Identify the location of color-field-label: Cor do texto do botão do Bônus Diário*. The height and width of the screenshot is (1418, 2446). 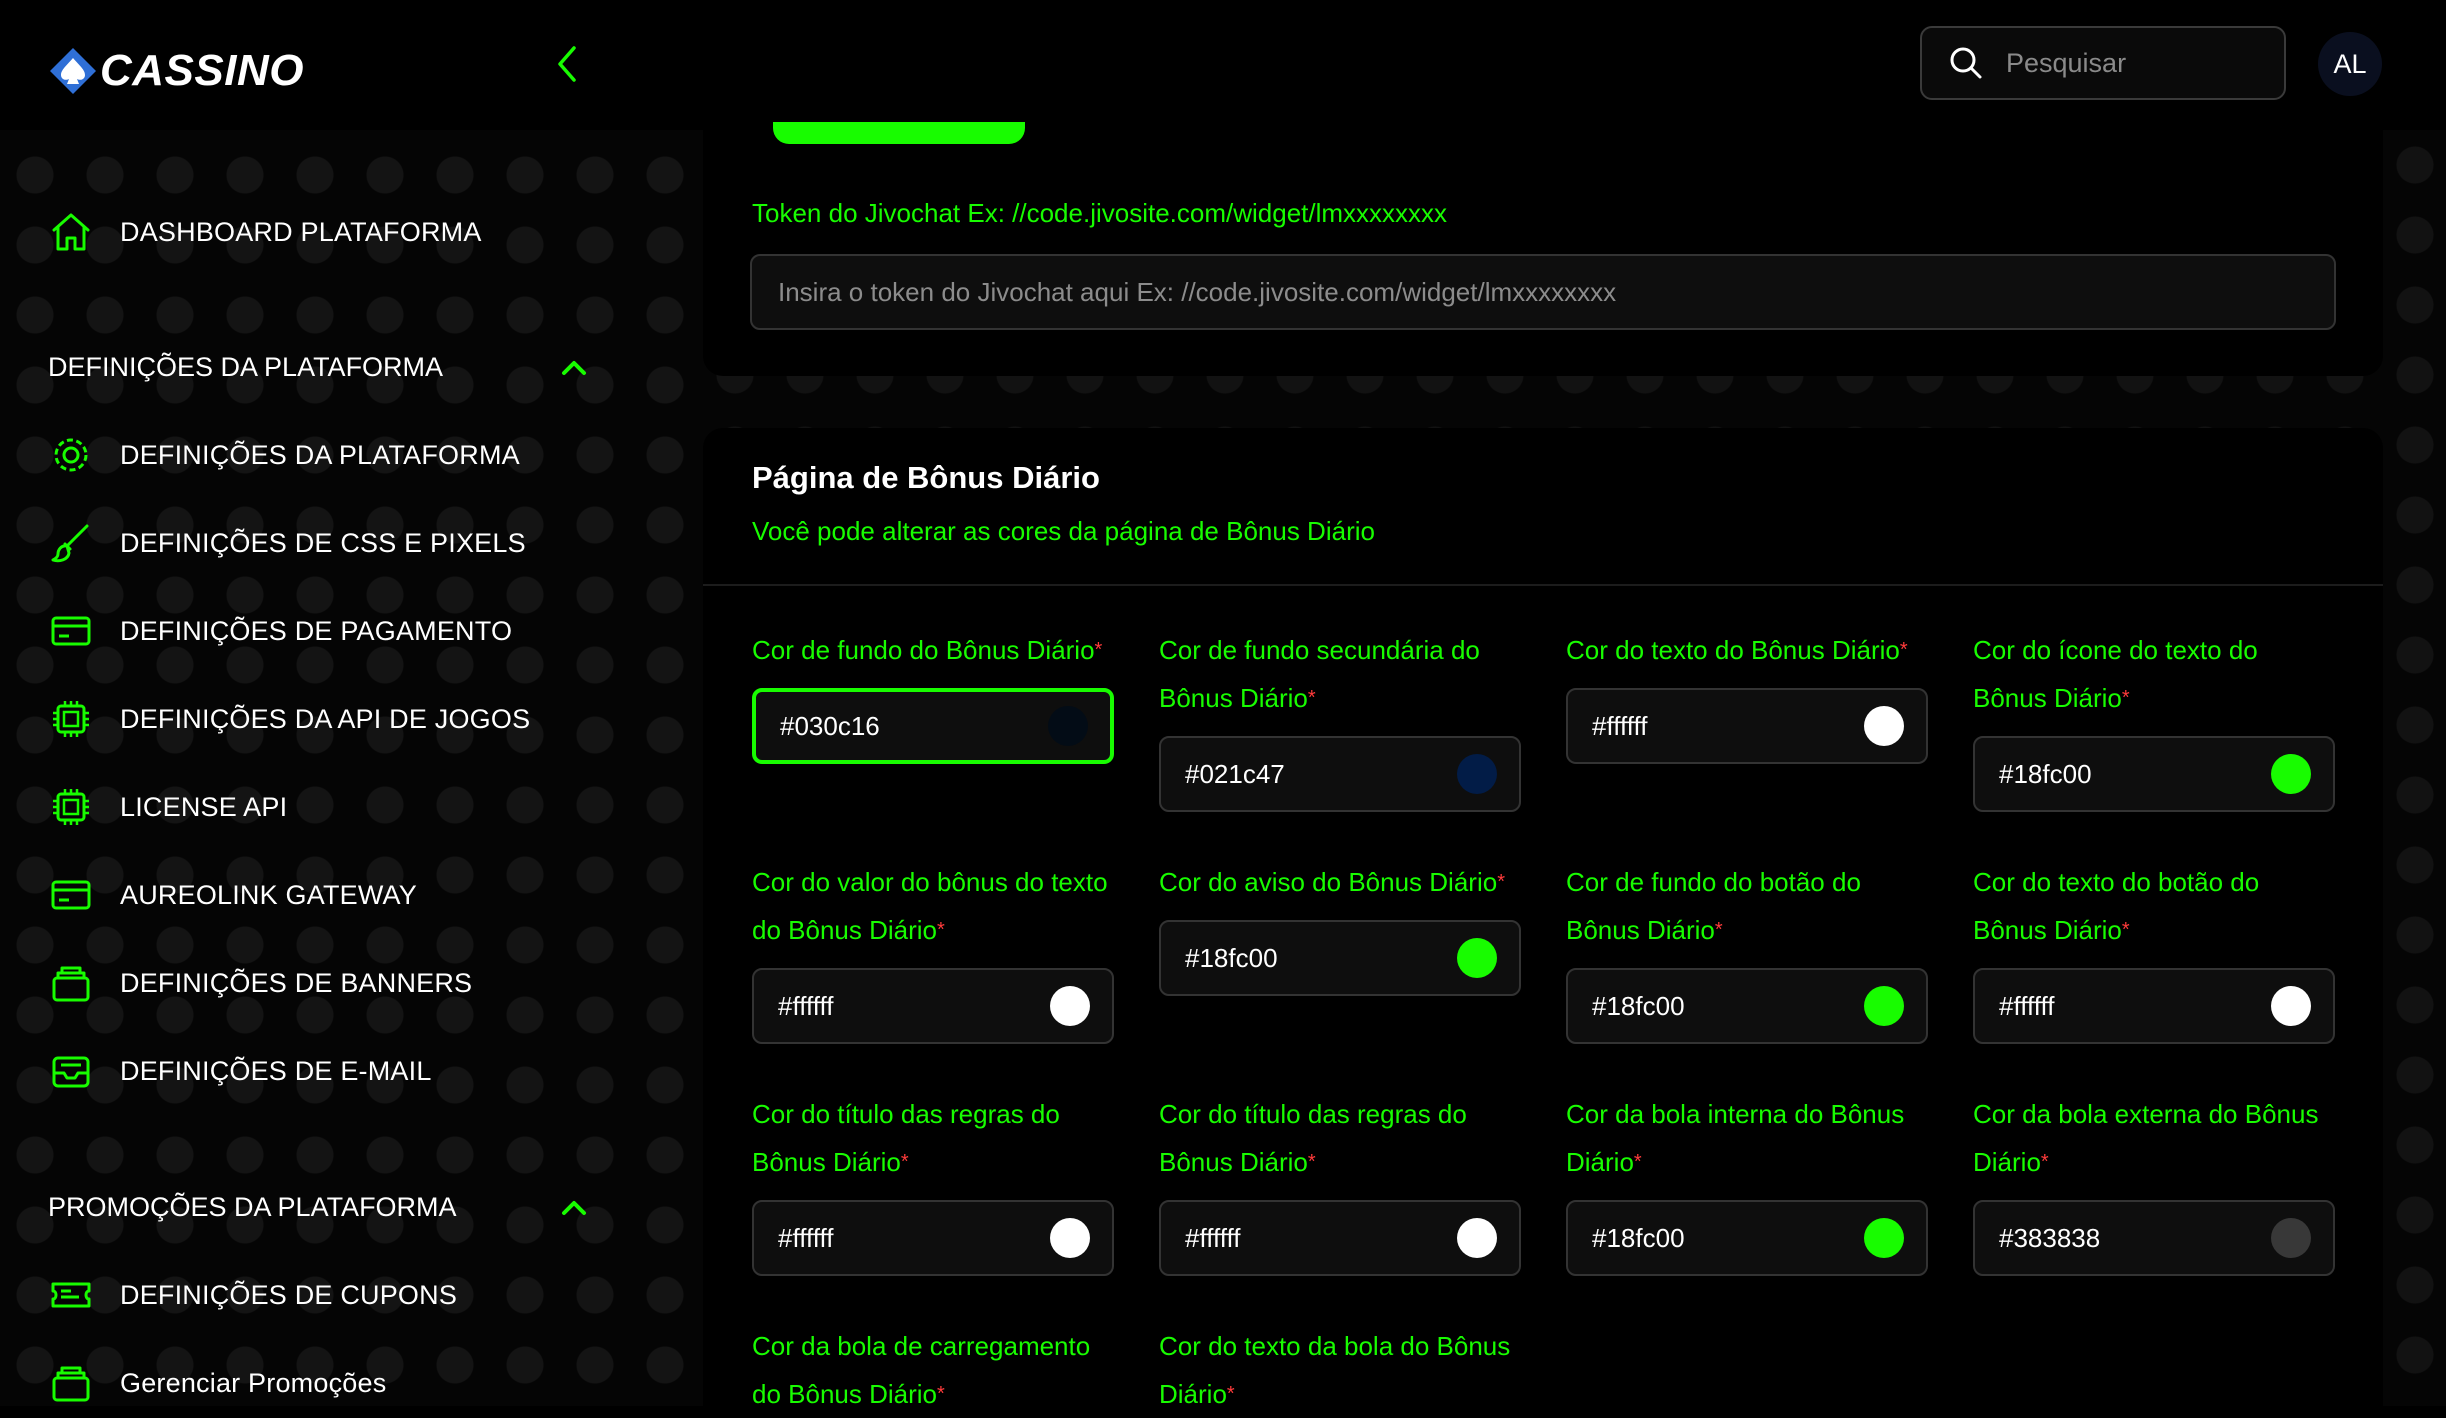
(2154, 906).